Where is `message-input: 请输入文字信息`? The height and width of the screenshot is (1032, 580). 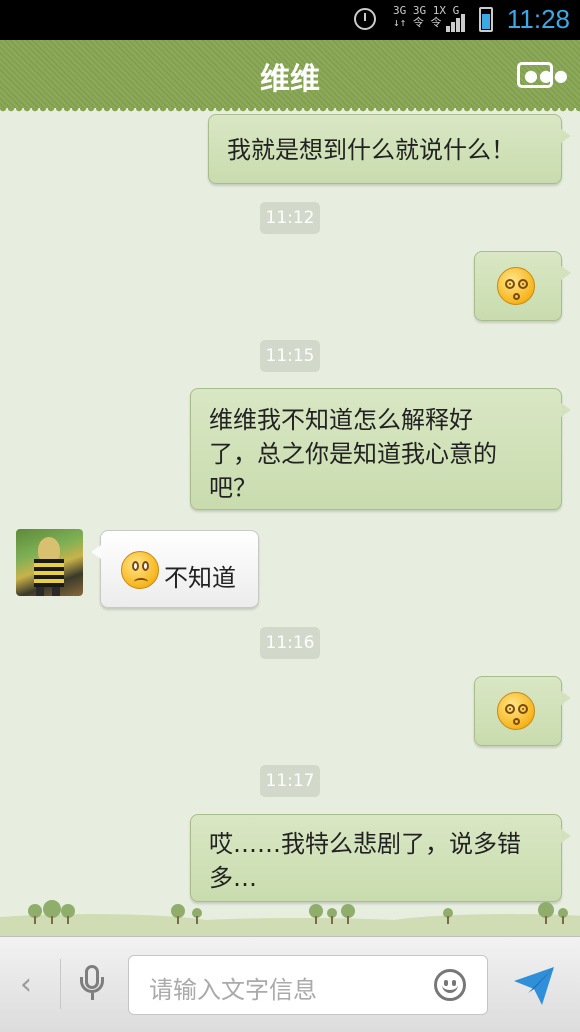 message-input: 请输入文字信息 is located at coordinates (308, 985).